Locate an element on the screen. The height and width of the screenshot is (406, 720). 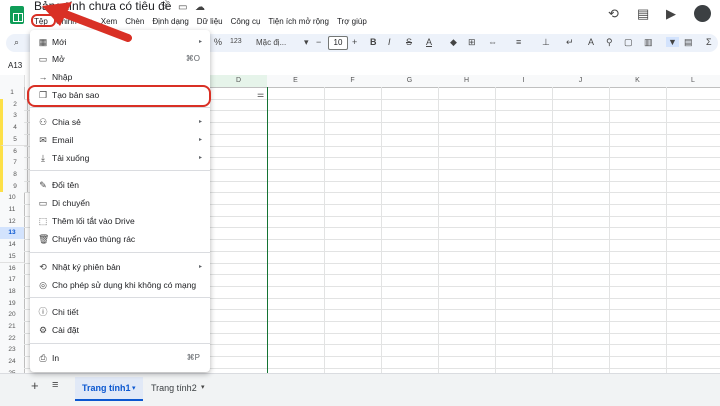
trash-icon: 🗑 is located at coordinates (44, 239).